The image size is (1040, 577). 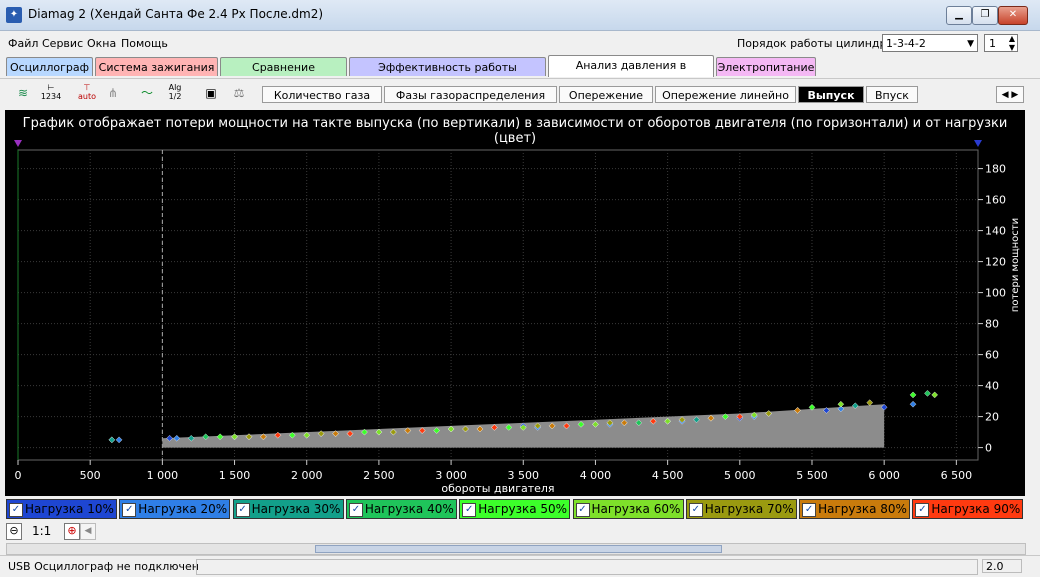 I want to click on x-tick-label: 500, so click(x=90, y=475).